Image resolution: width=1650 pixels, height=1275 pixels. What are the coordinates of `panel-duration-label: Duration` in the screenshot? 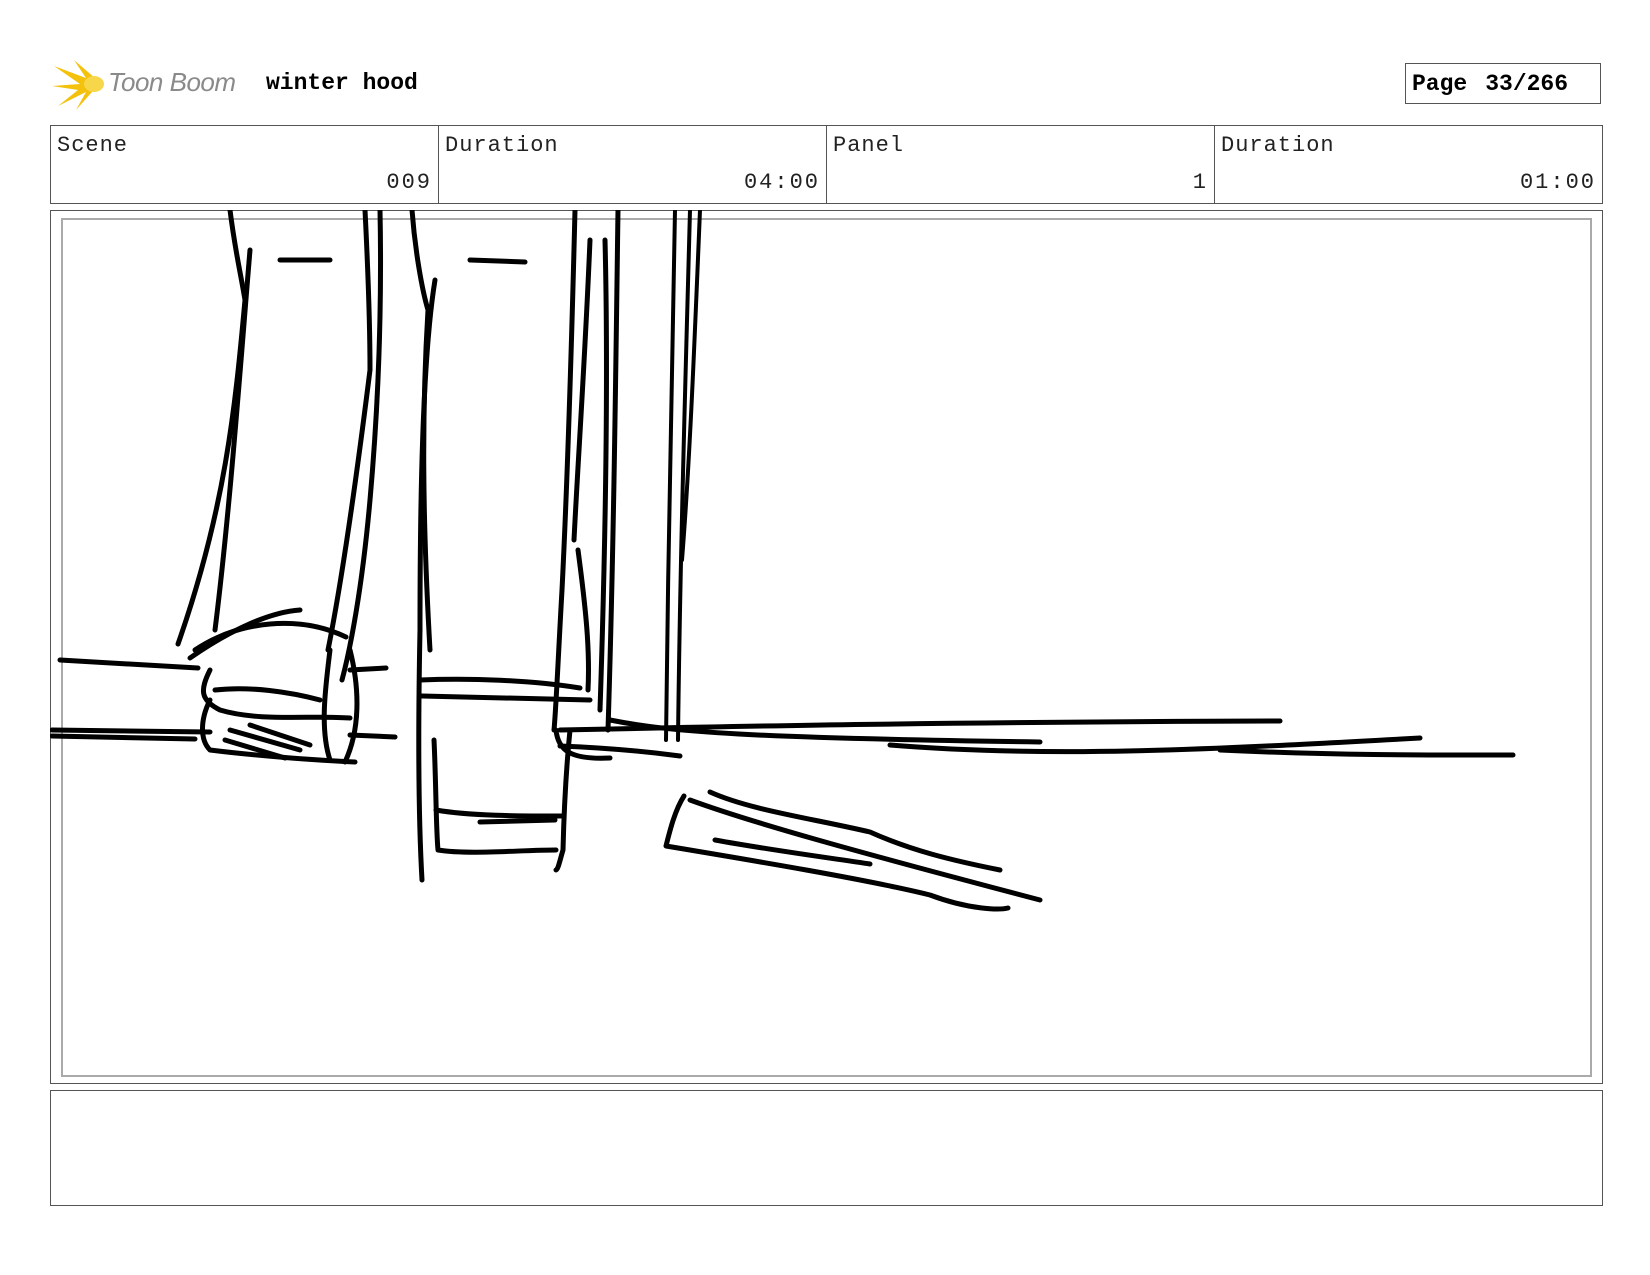 It's located at (1278, 145).